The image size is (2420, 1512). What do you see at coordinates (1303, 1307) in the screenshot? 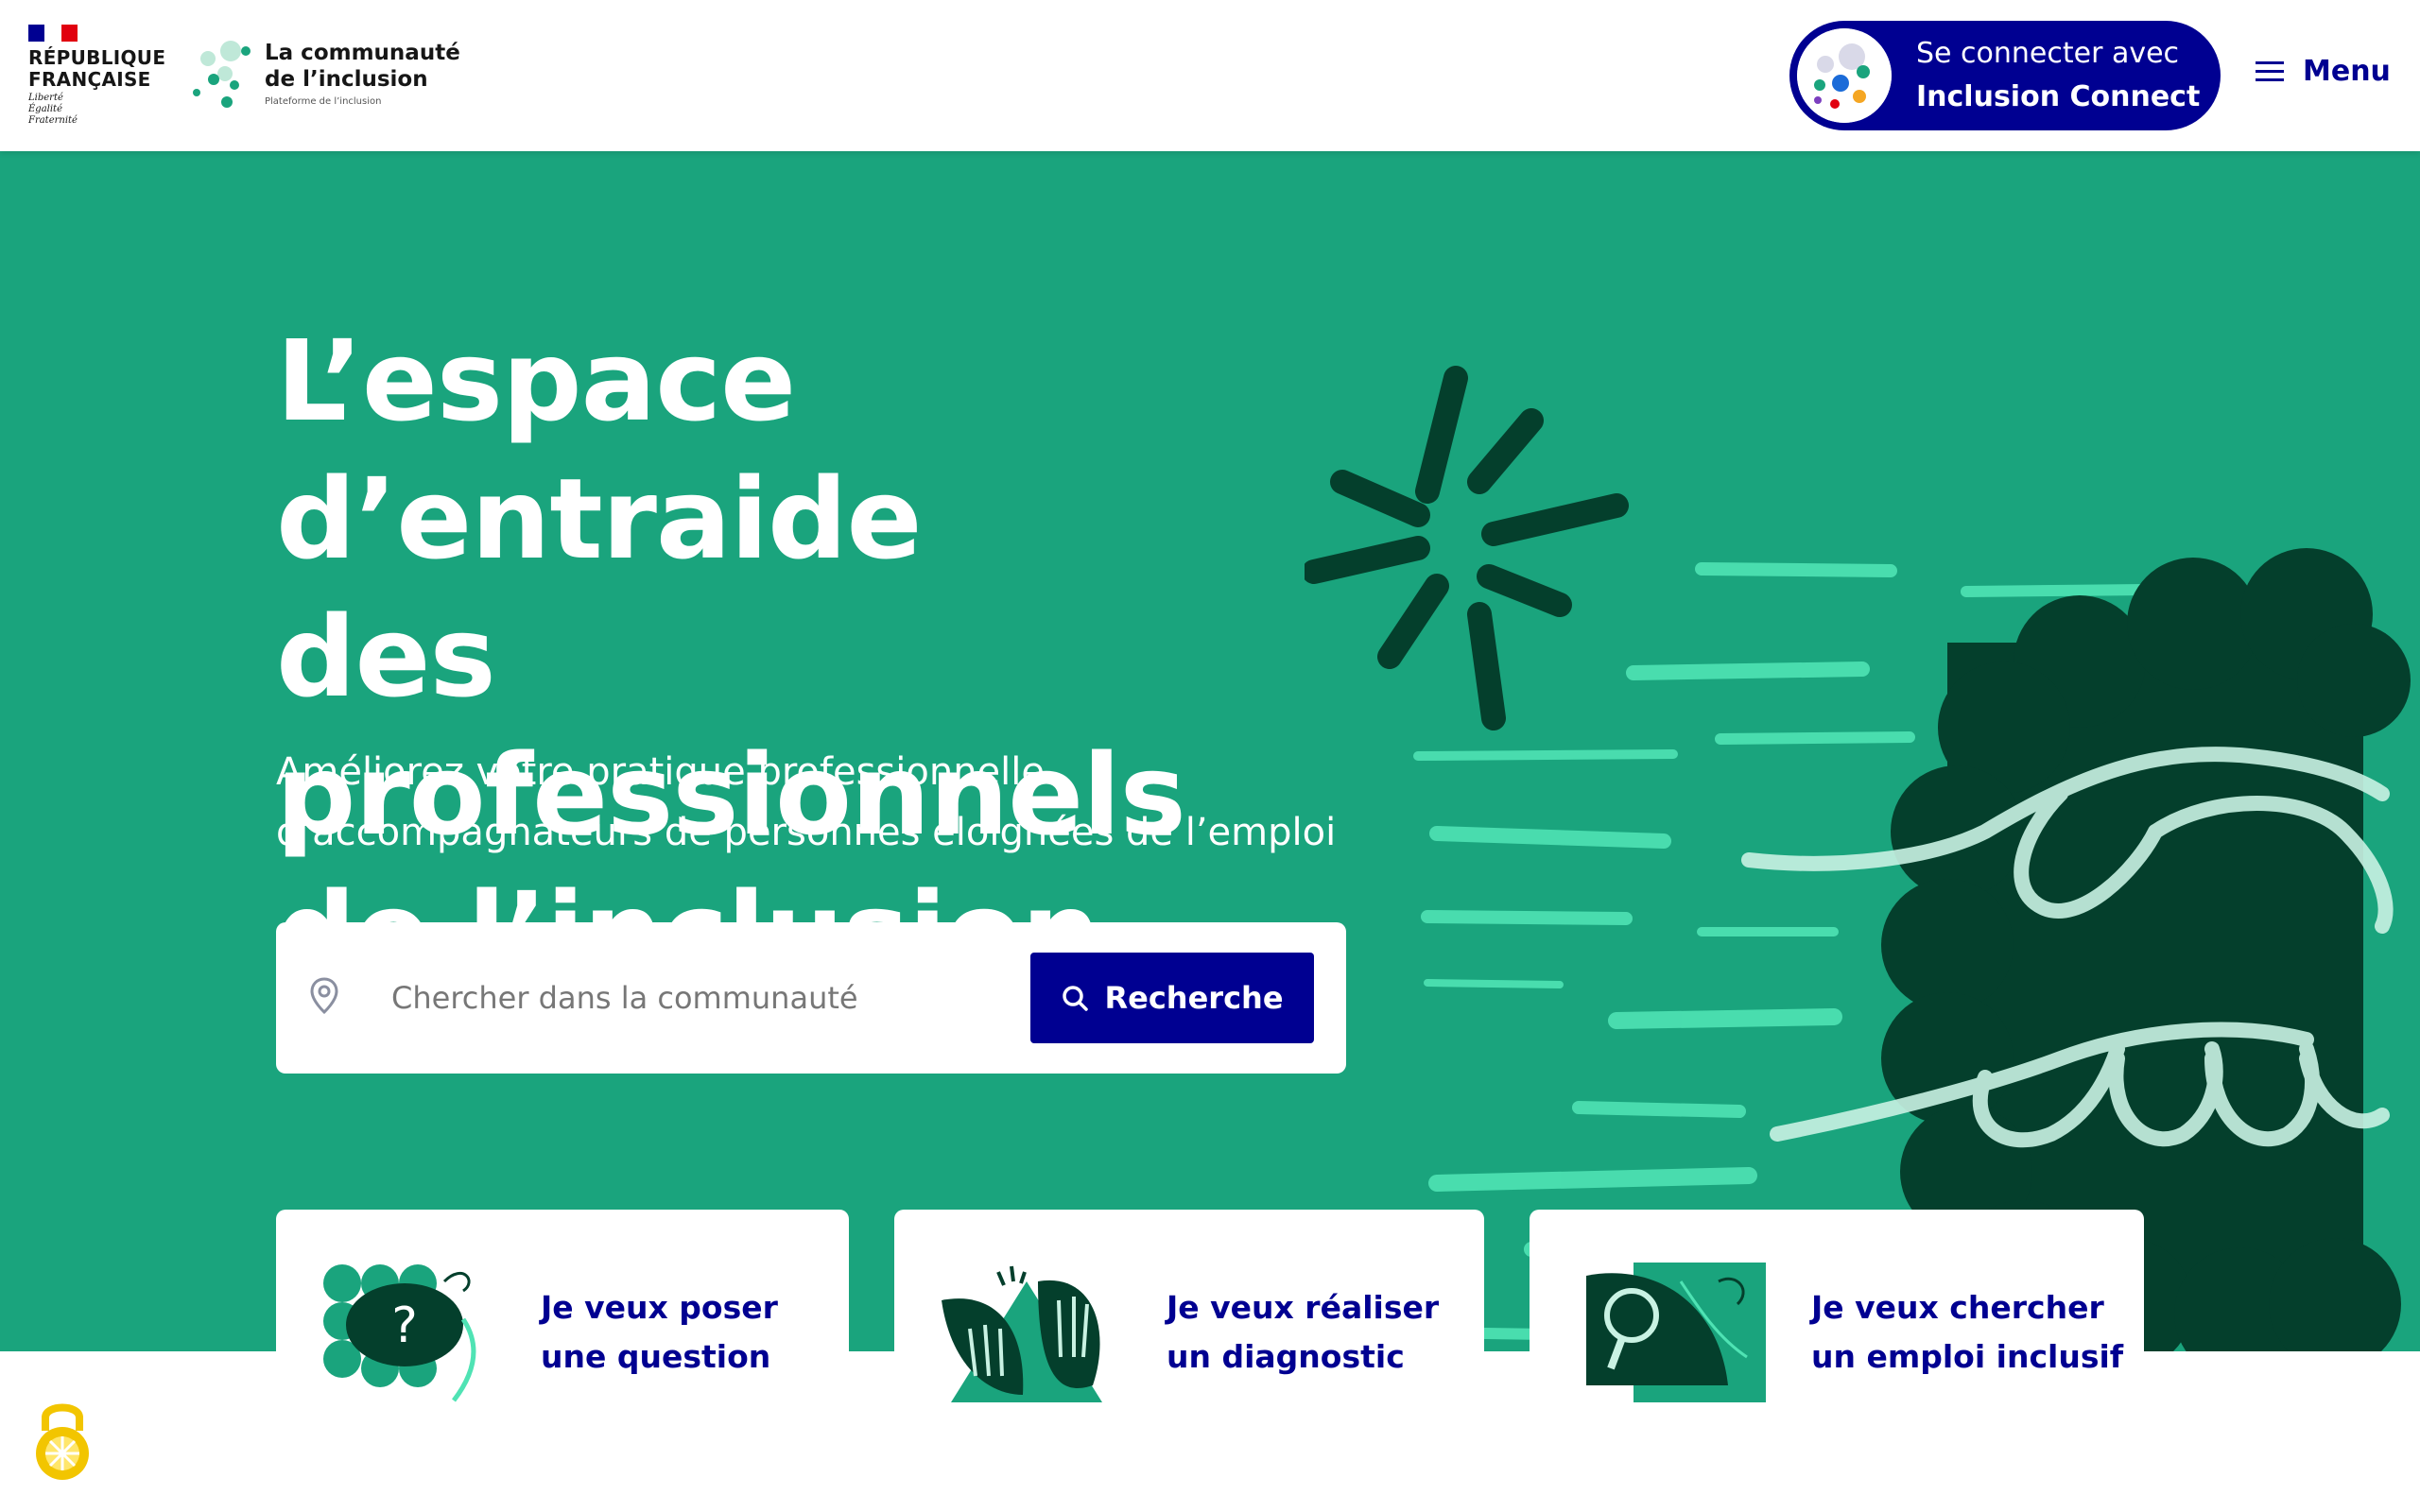
I see `card-diagnostic-line1: Je veux réaliser` at bounding box center [1303, 1307].